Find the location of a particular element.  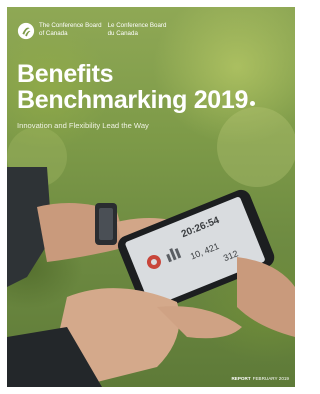

report-date: FEBRUARY 2019 is located at coordinates (270, 378).